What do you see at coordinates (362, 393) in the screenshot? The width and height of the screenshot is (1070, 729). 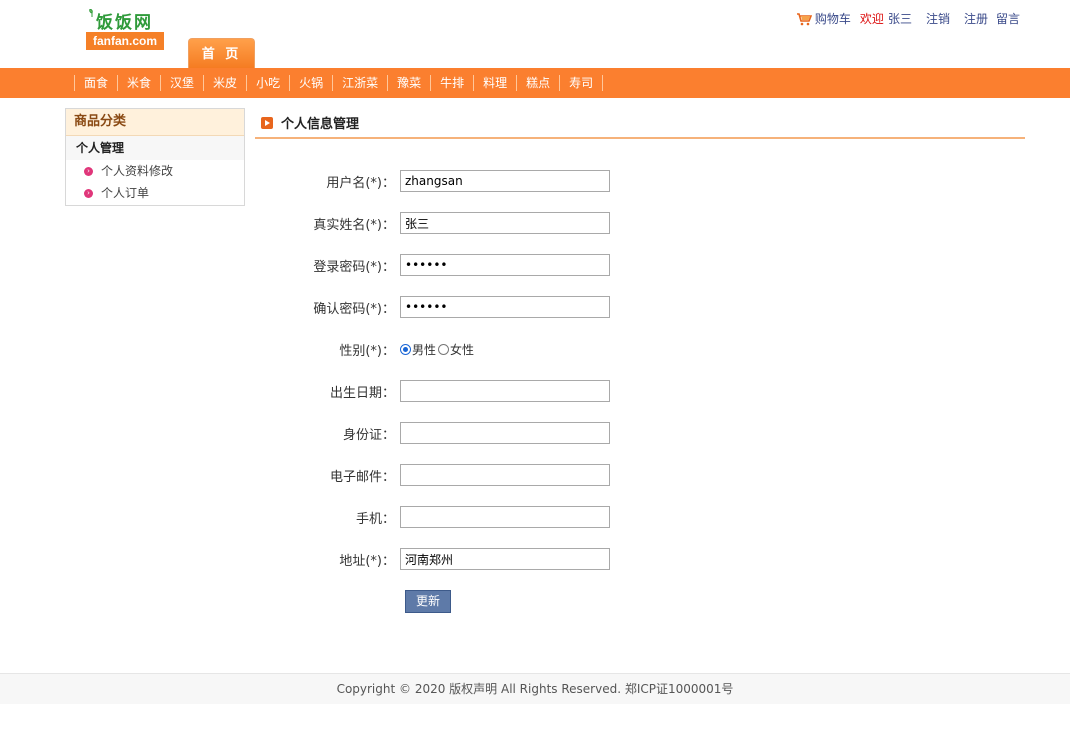 I see `birthday-label: 出生日期：` at bounding box center [362, 393].